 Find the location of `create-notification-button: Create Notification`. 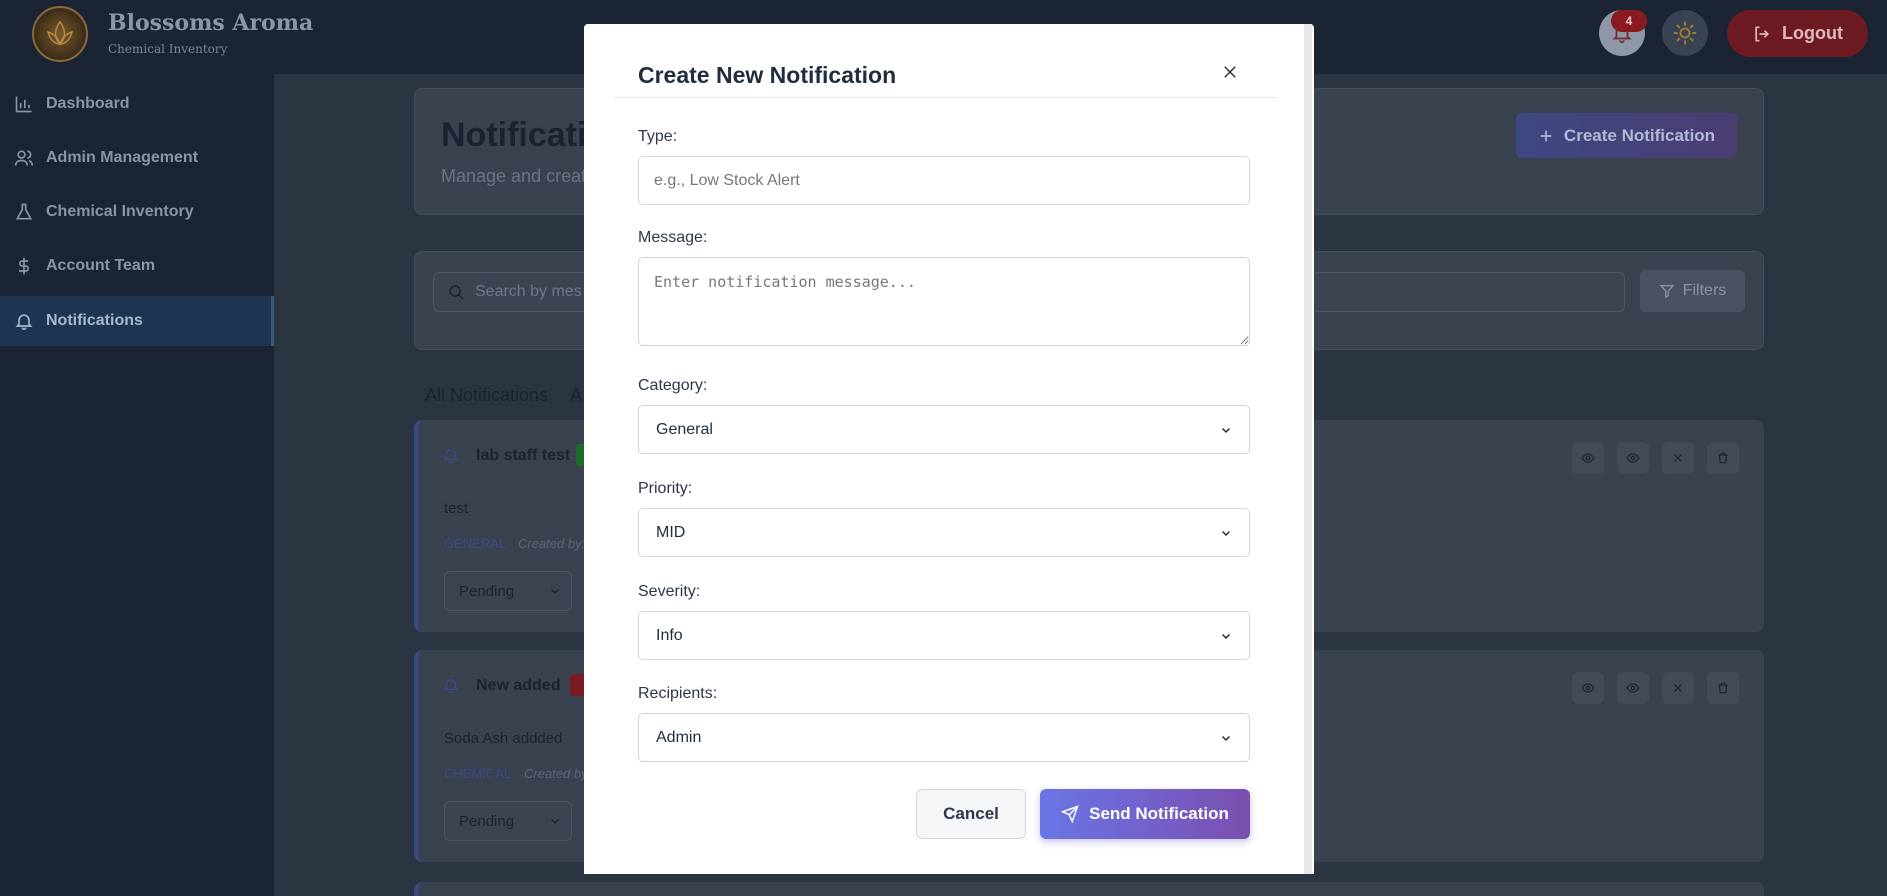

create-notification-button: Create Notification is located at coordinates (1626, 135).